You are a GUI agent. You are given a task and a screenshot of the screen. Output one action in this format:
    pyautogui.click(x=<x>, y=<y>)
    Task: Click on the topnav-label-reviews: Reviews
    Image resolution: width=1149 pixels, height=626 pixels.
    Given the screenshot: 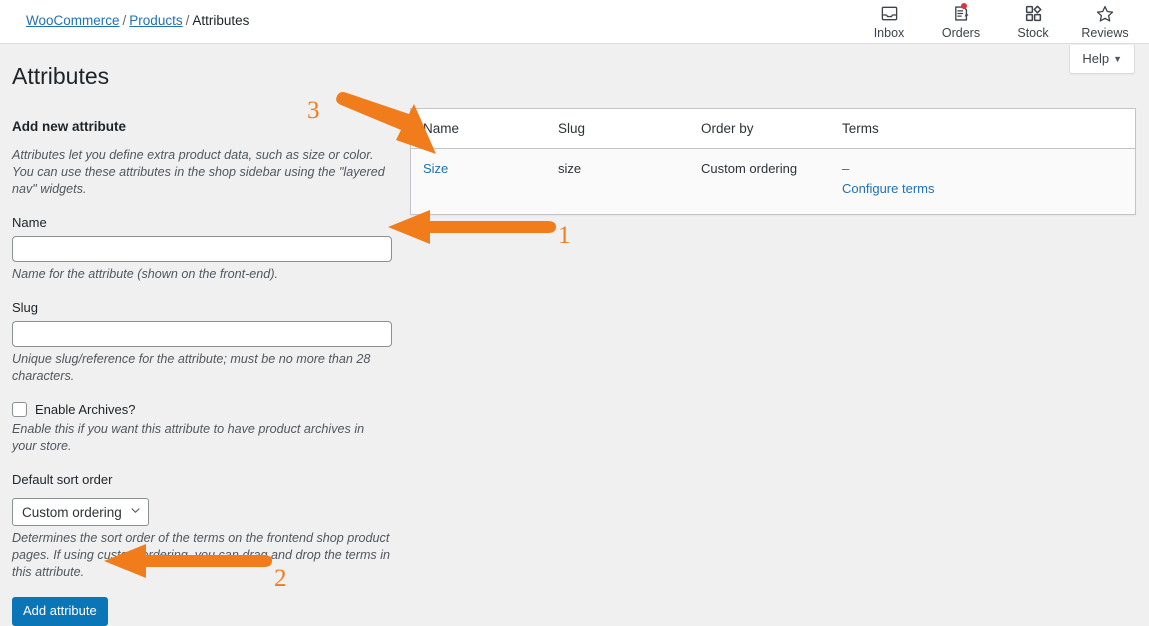 What is the action you would take?
    pyautogui.click(x=1105, y=33)
    